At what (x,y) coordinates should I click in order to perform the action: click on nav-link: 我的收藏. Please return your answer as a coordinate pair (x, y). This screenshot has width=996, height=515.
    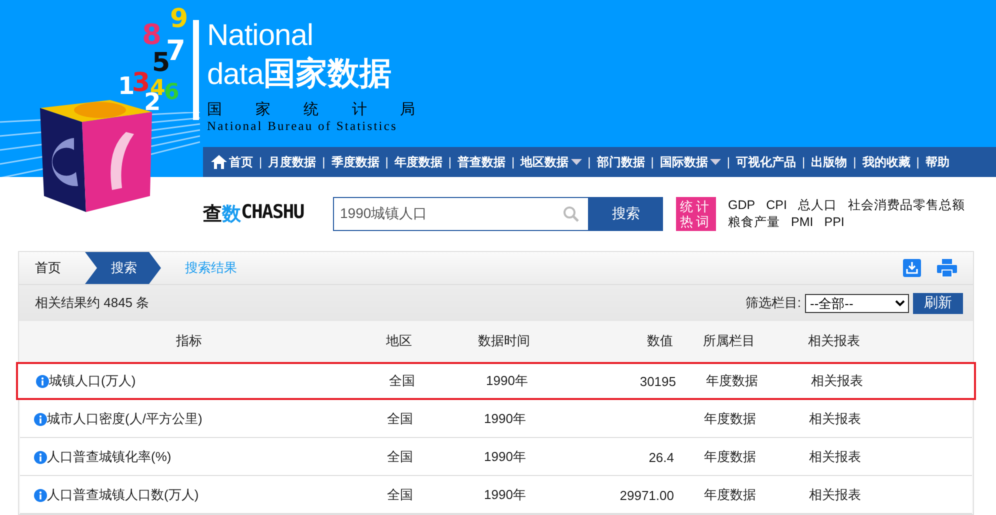
    Looking at the image, I should click on (886, 162).